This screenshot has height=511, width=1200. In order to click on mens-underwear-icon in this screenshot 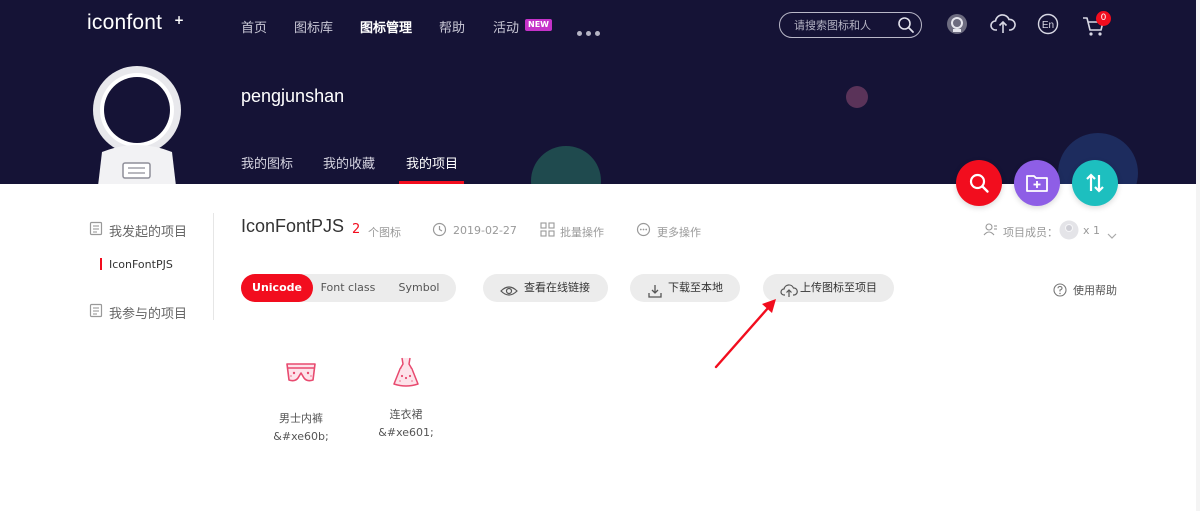, I will do `click(301, 379)`.